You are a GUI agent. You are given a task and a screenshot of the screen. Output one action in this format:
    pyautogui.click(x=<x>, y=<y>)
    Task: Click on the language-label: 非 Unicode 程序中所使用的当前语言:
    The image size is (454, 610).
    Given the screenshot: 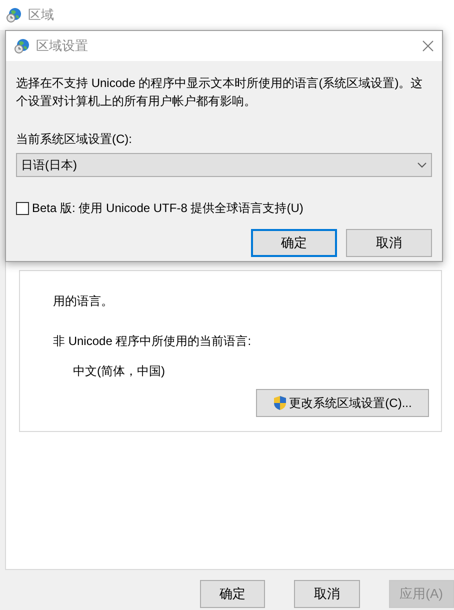 What is the action you would take?
    pyautogui.click(x=152, y=341)
    